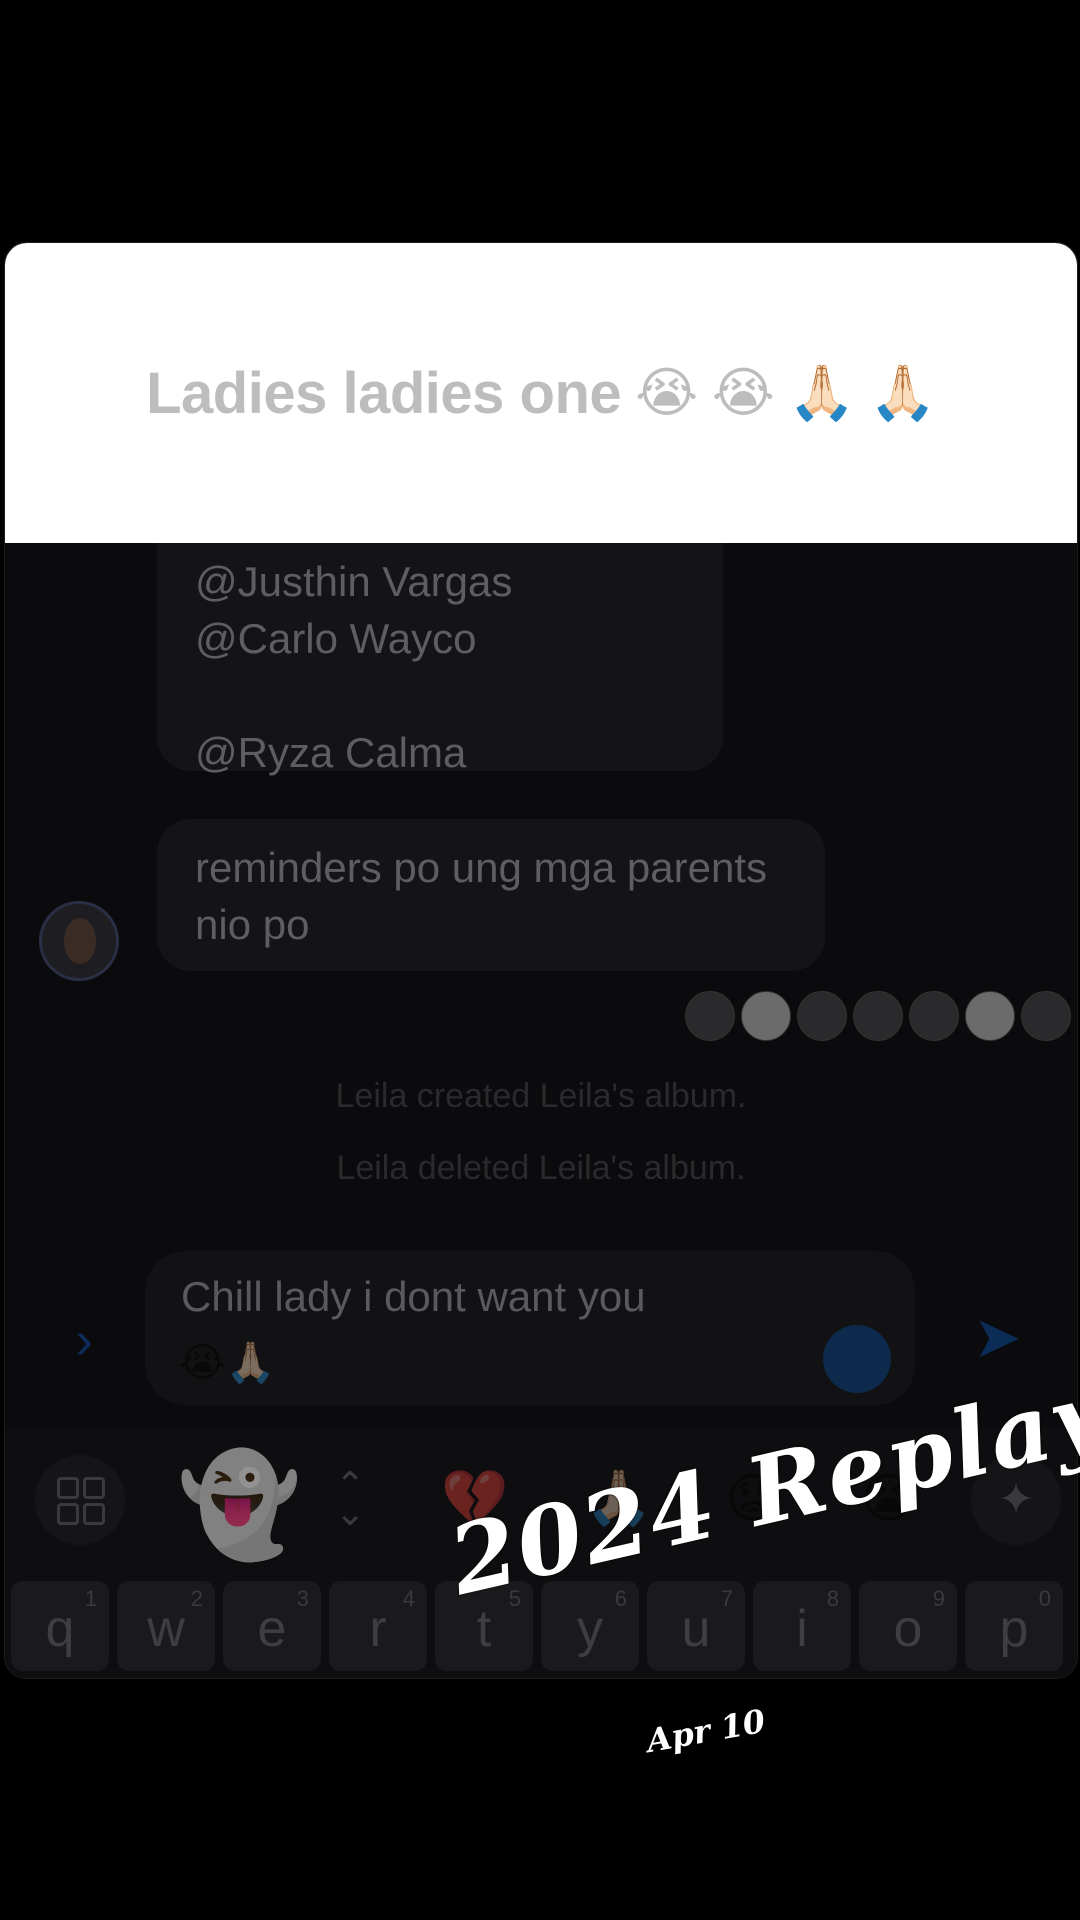  I want to click on system-message: Leila created Leila's album., so click(541, 1096).